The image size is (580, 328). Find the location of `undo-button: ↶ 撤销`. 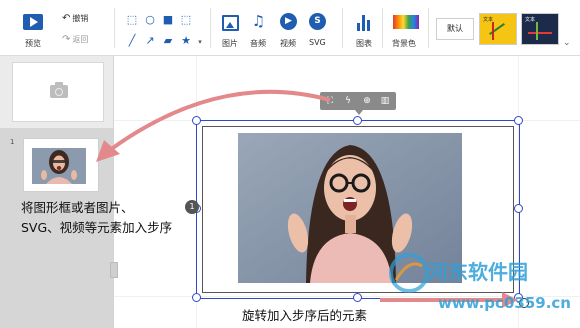

undo-button: ↶ 撤销 is located at coordinates (75, 18).